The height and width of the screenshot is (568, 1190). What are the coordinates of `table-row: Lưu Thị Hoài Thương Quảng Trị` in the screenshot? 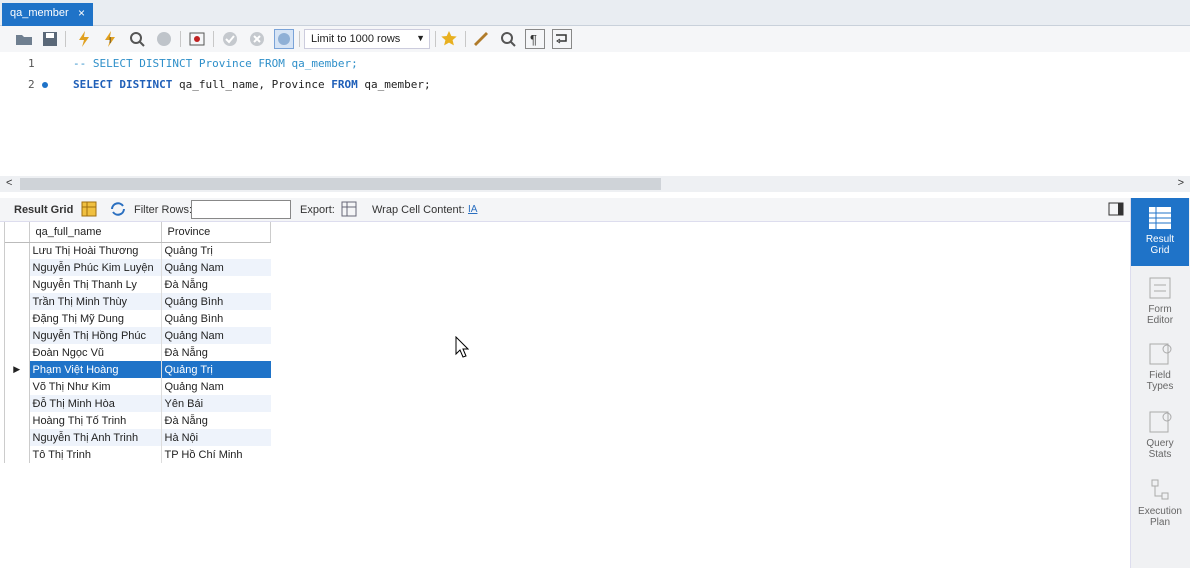 It's located at (138, 250).